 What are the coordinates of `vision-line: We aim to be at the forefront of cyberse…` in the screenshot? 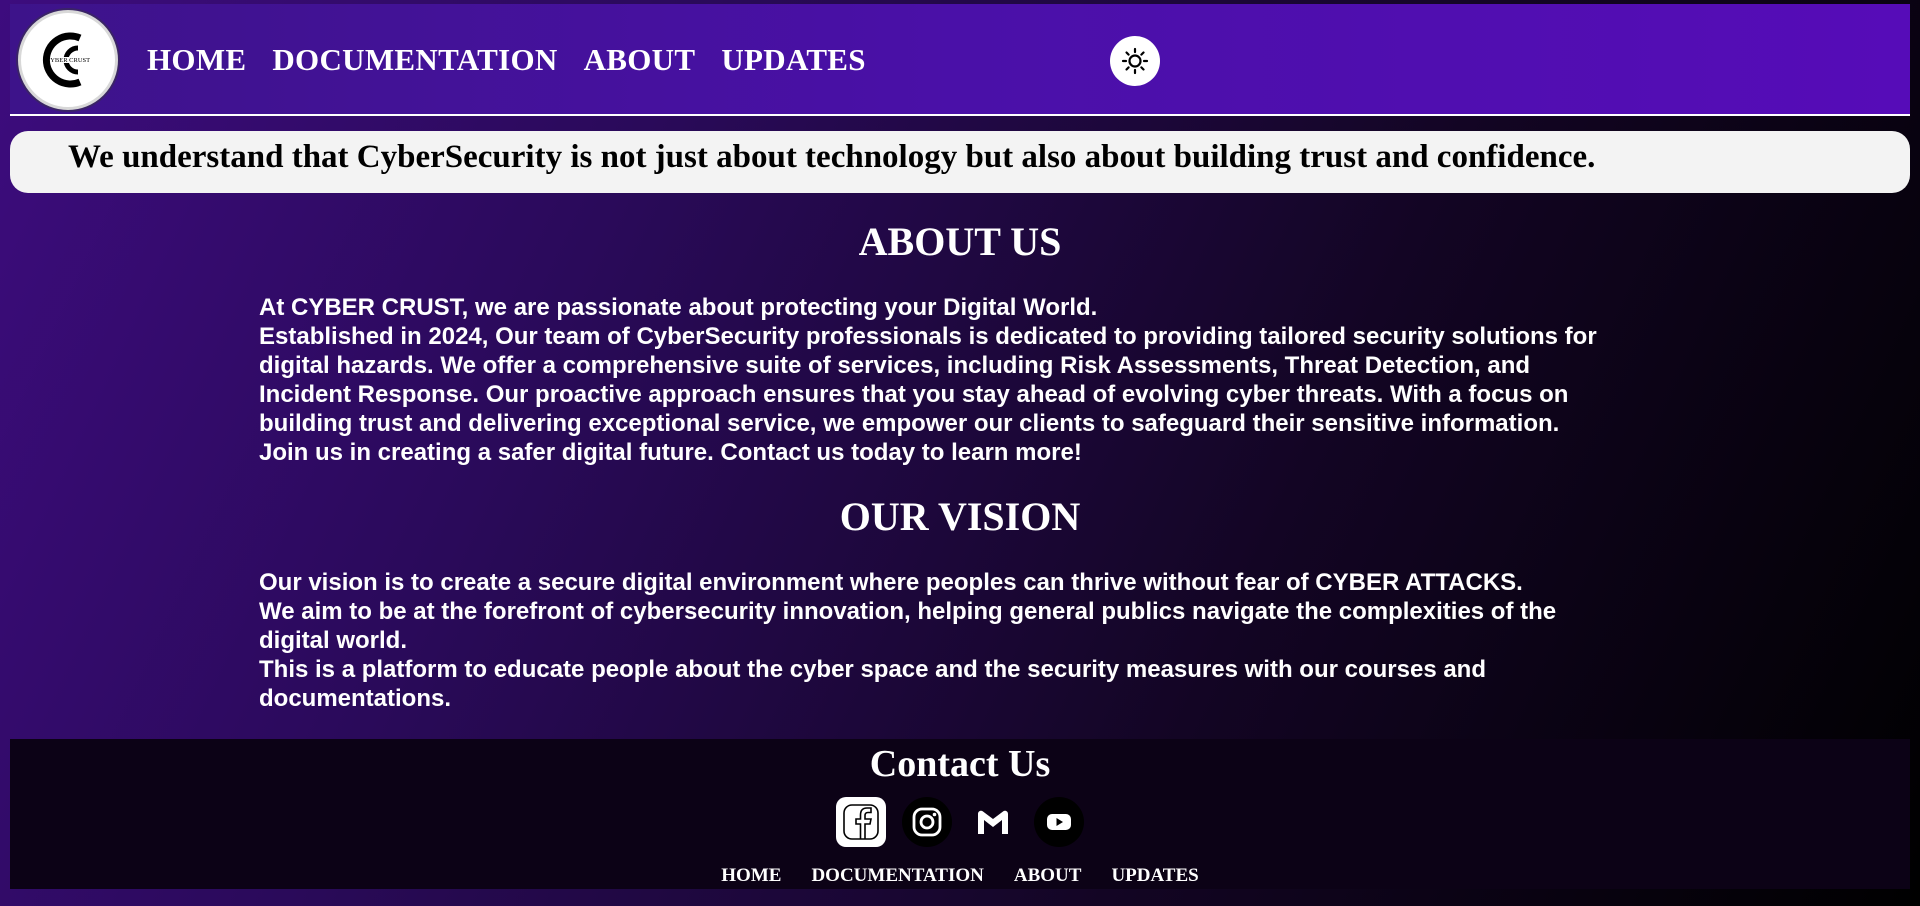 It's located at (908, 611).